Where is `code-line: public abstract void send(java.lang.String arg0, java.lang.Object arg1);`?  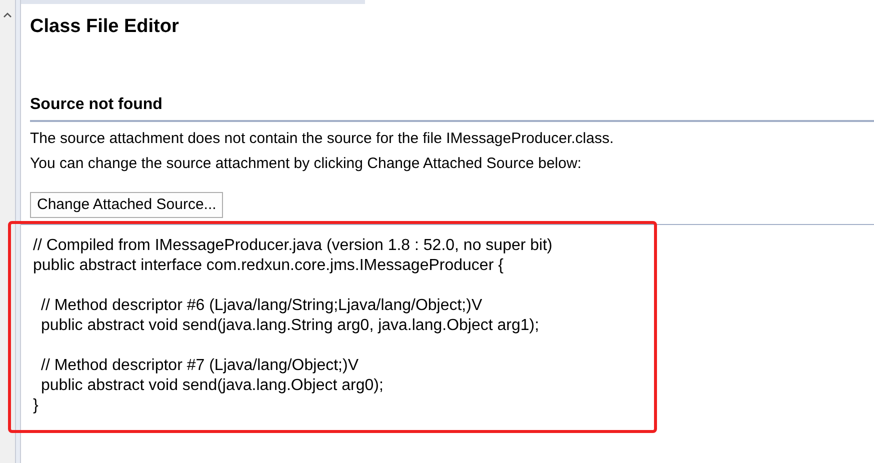 code-line: public abstract void send(java.lang.String arg0, java.lang.Object arg1); is located at coordinates (290, 326).